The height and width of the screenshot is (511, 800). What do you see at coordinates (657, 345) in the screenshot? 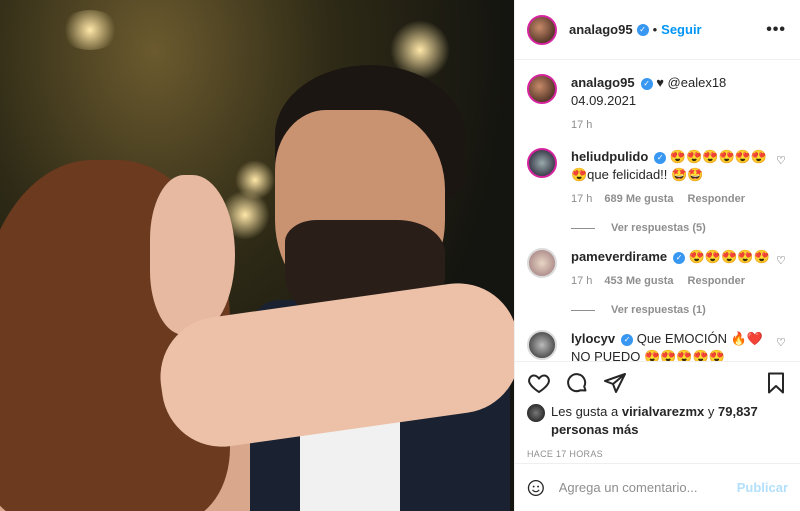
I see `comment-item: lylocyv ✓ Que EMOCIÓN 🔥❤️NO PUEDO 😍😍😍😍😍 ♡` at bounding box center [657, 345].